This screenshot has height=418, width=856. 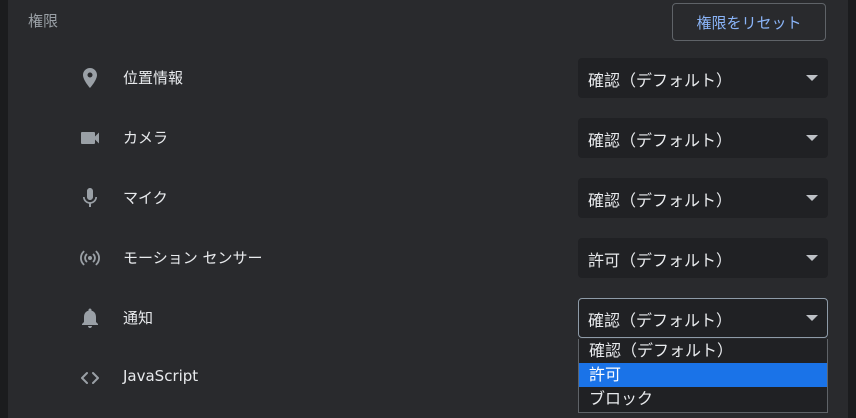 I want to click on microphone-select-value: 確認（デフォルト）, so click(x=660, y=200).